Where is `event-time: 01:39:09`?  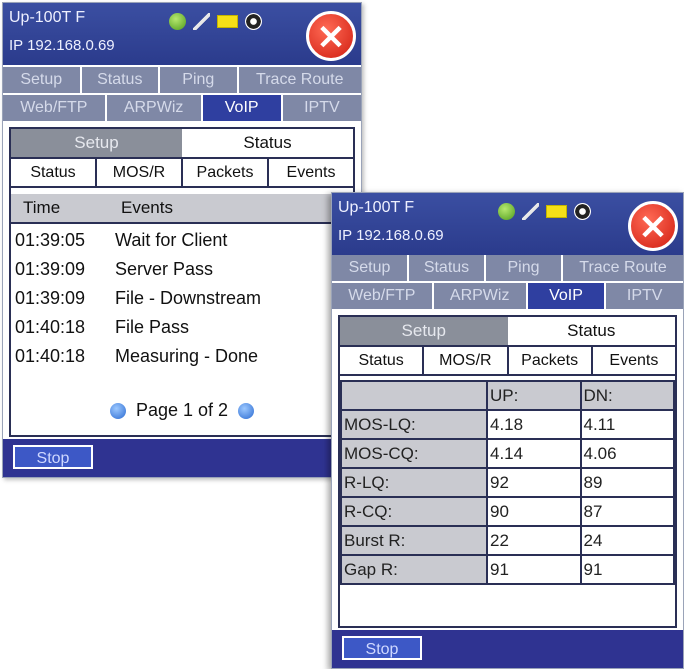
event-time: 01:39:09 is located at coordinates (50, 298).